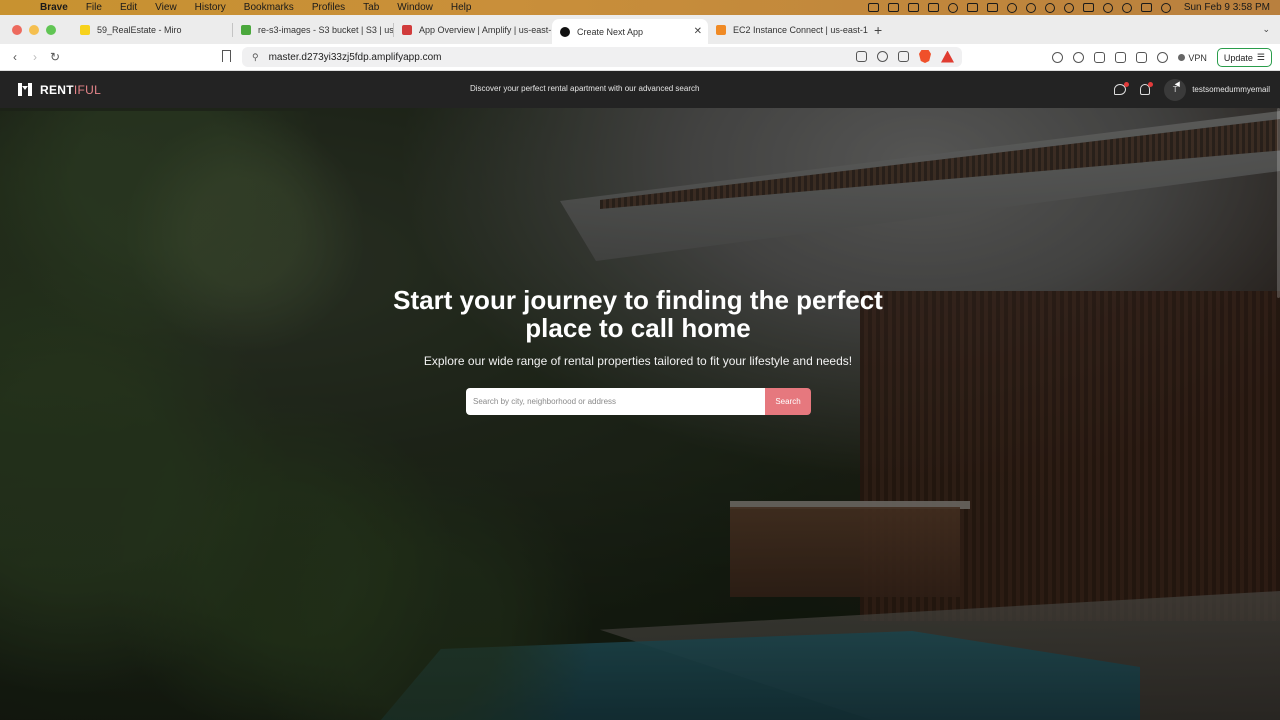 The width and height of the screenshot is (1280, 720). What do you see at coordinates (71, 89) in the screenshot?
I see `logo-text: RENTIFUL` at bounding box center [71, 89].